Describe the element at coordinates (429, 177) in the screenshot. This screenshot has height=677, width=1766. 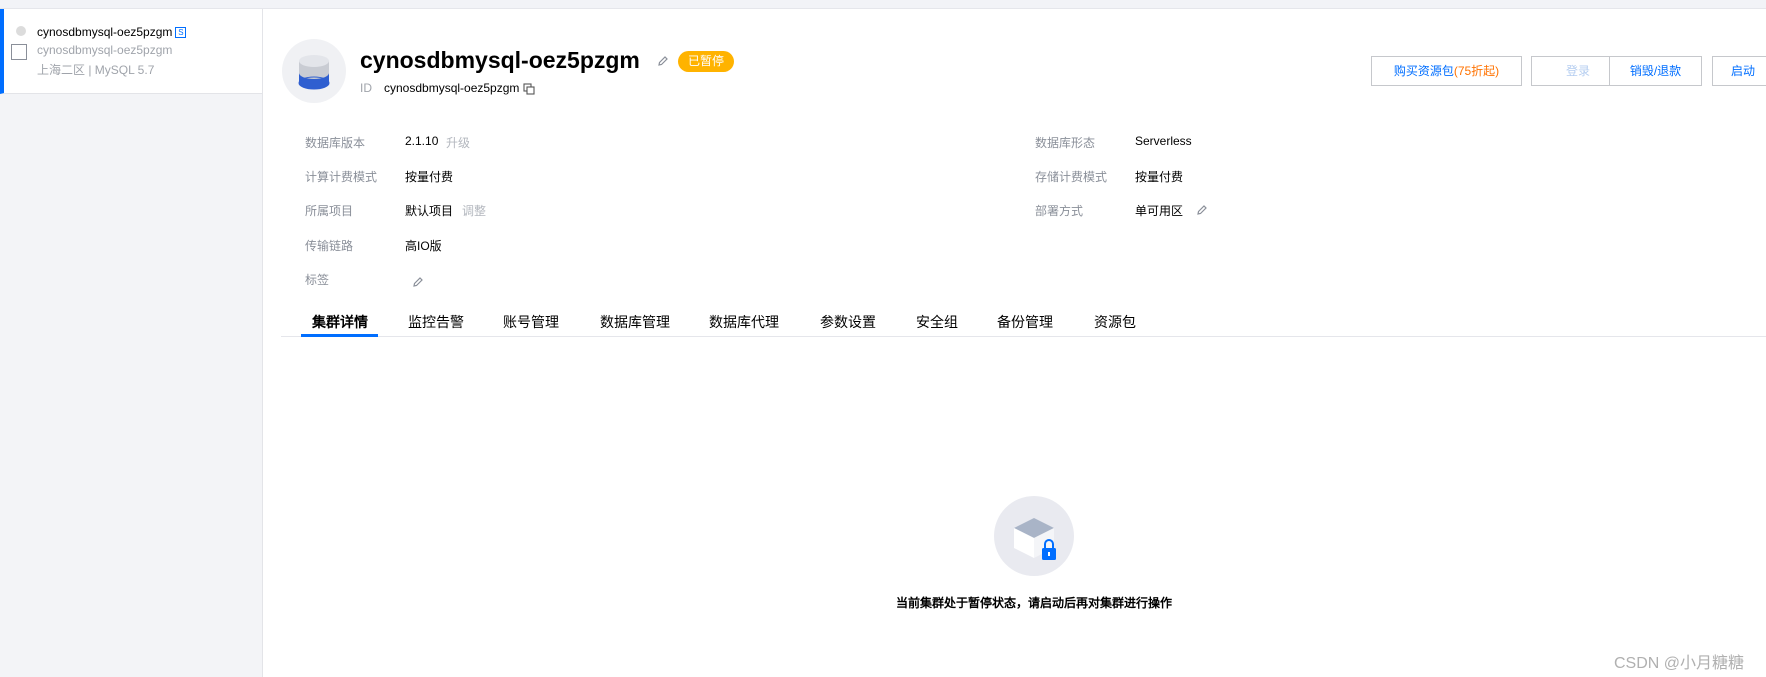
I see `compute-billing-value: 按量付费` at that location.